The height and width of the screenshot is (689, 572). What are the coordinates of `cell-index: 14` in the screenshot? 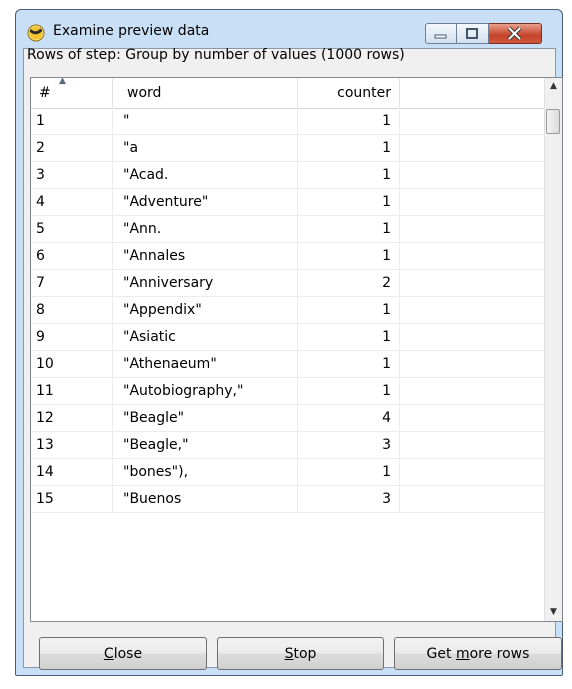 It's located at (72, 472).